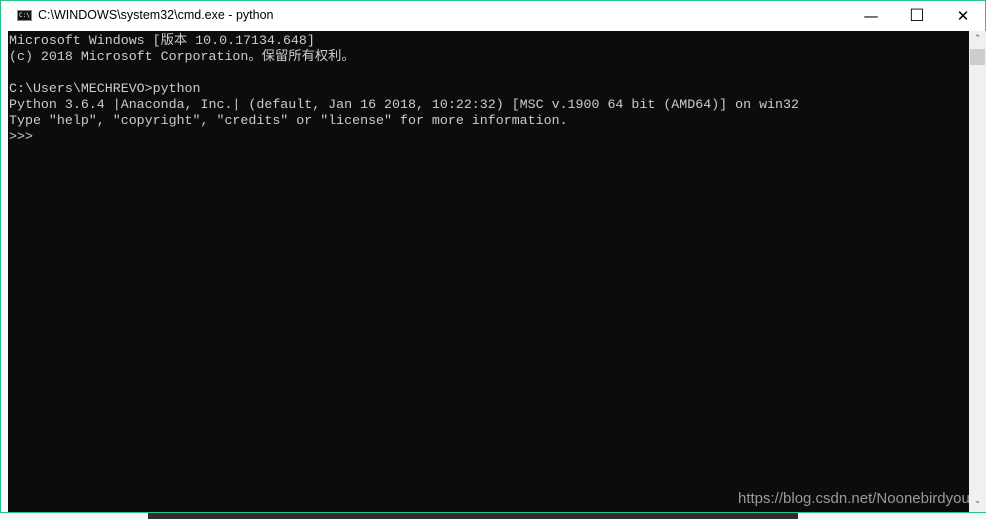 The height and width of the screenshot is (519, 993). Describe the element at coordinates (989, 259) in the screenshot. I see `background-page` at that location.